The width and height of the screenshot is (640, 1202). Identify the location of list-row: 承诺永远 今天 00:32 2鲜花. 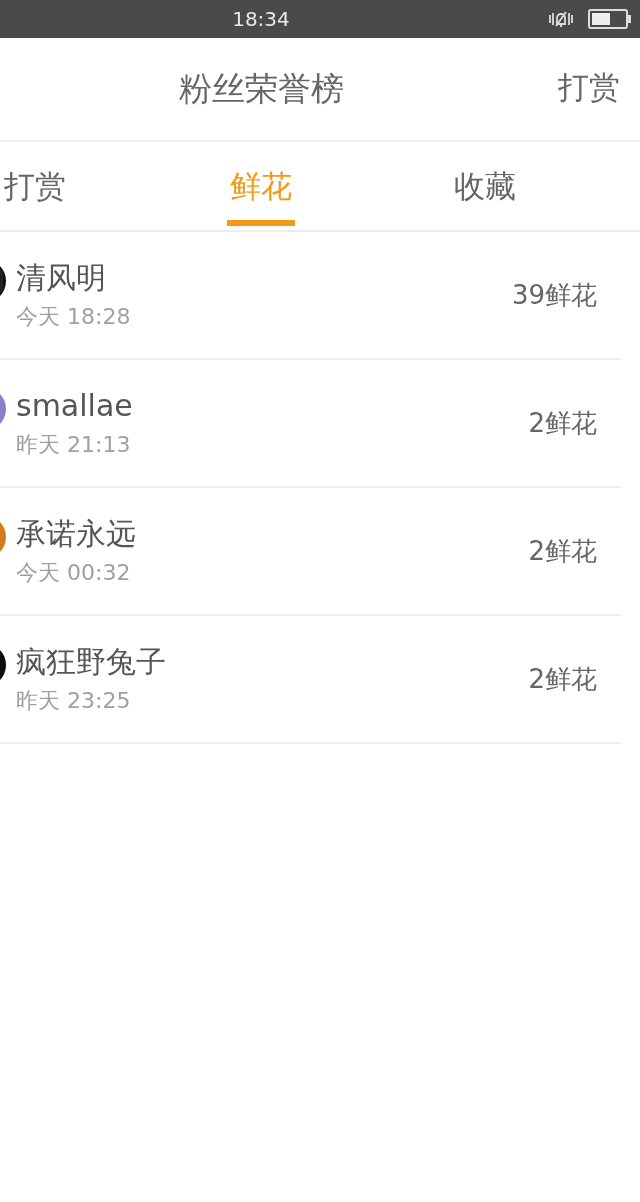
(311, 552).